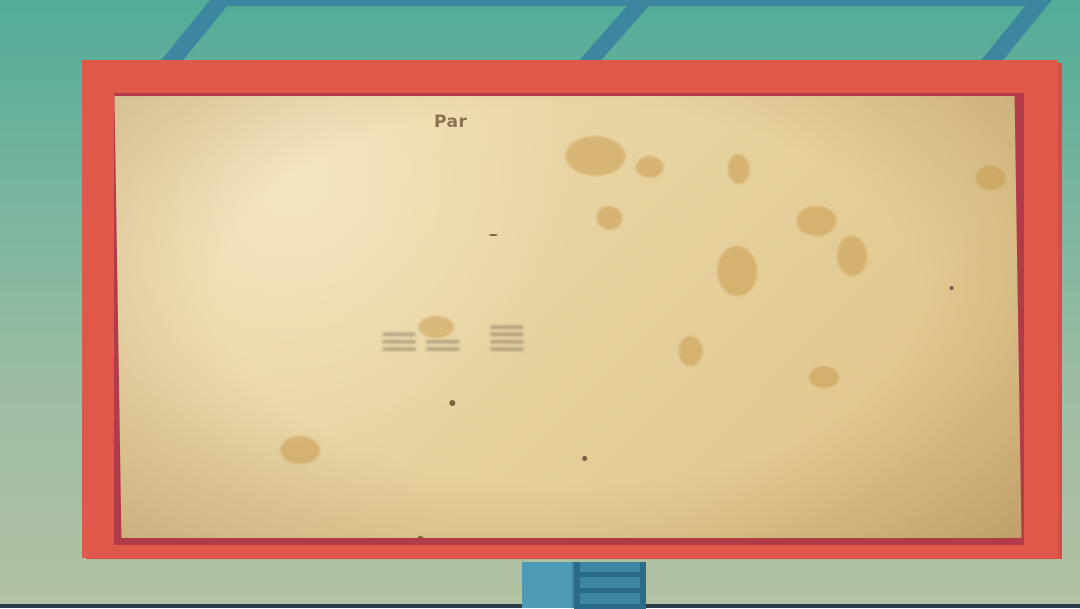  What do you see at coordinates (455, 335) in the screenshot?
I see `faded-ink-marks: 𝍢𝍡 𝍣` at bounding box center [455, 335].